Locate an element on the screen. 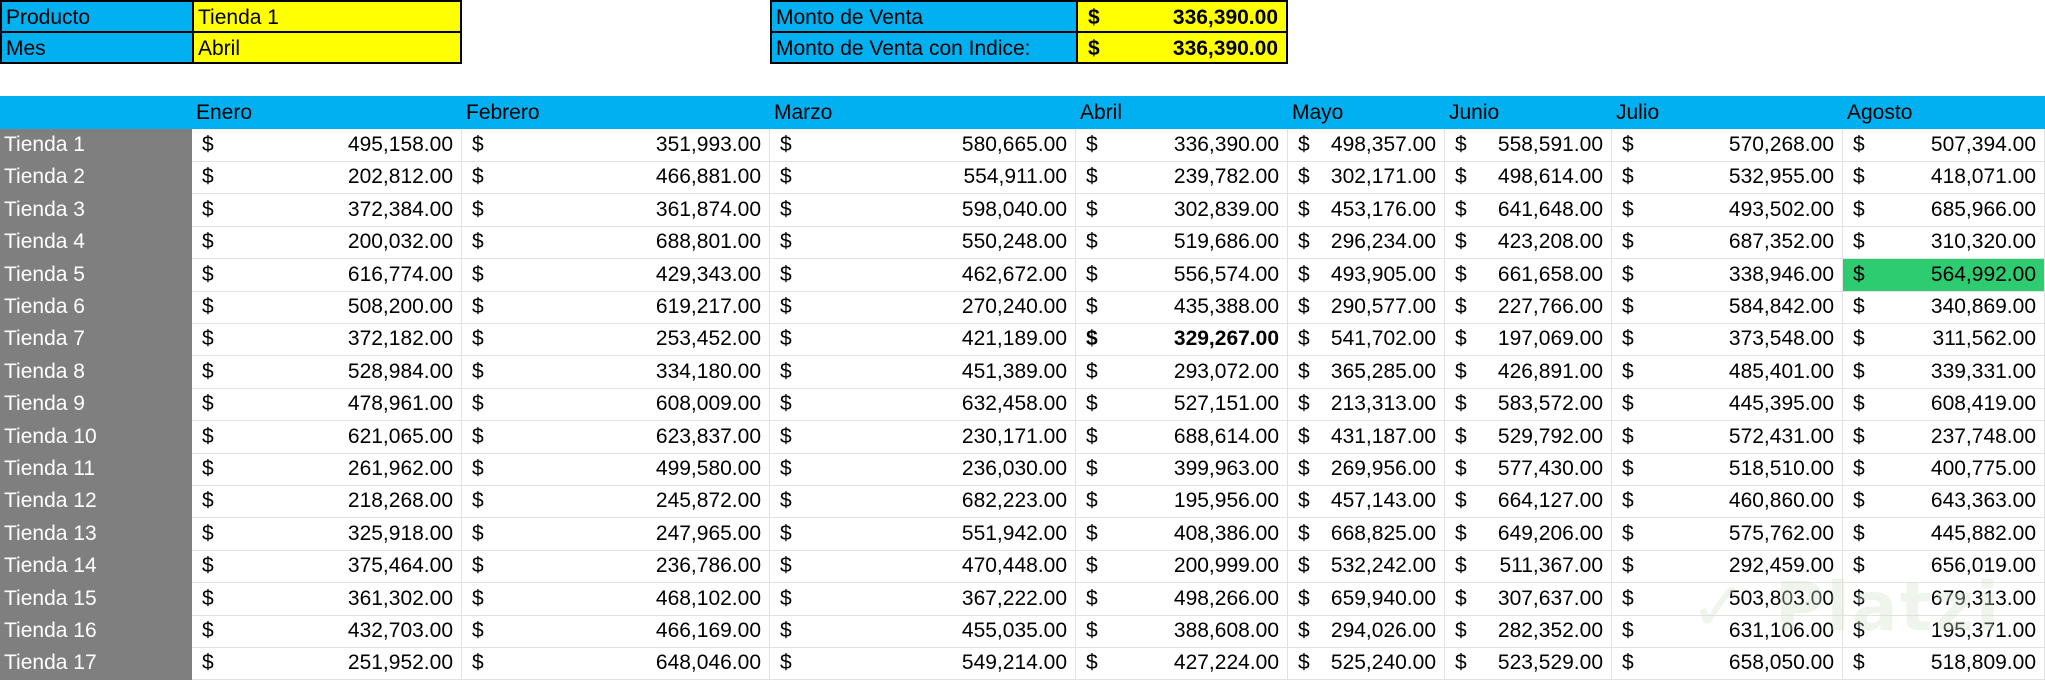  store-label: Tienda 16 is located at coordinates (96, 631).